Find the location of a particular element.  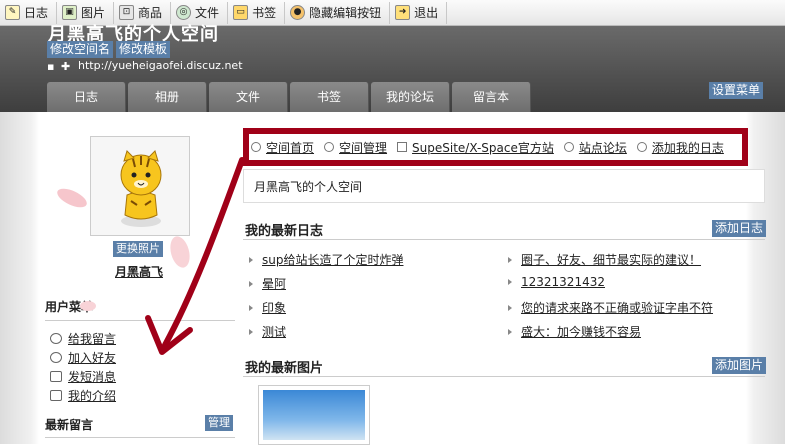

my-profile-link: 我的介绍 is located at coordinates (83, 395).